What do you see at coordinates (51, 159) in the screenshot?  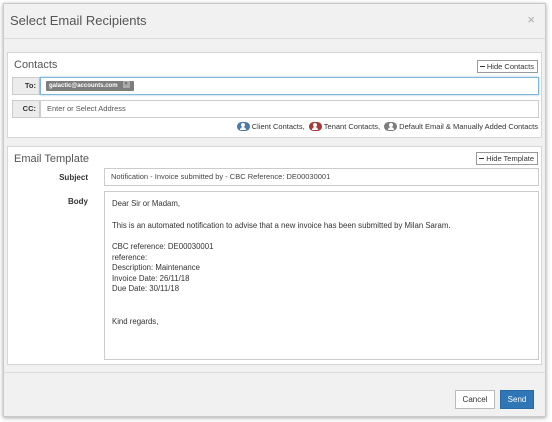 I see `template-title: Email Template` at bounding box center [51, 159].